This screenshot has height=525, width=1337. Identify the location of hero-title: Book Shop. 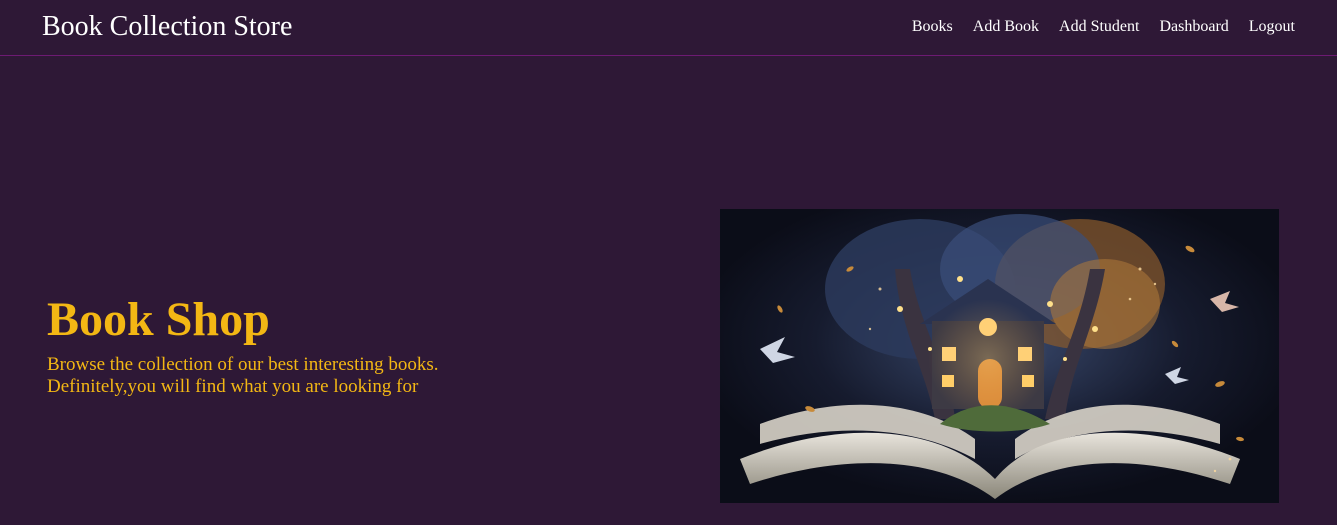
(158, 319).